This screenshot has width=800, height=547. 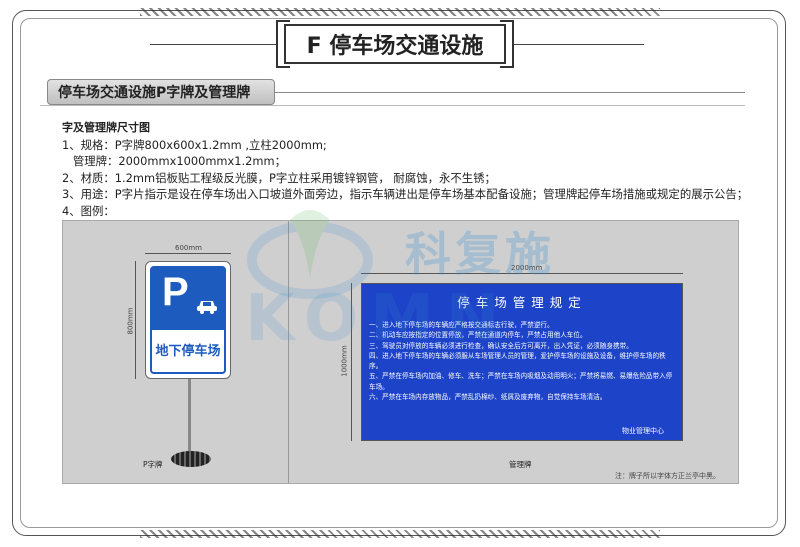 What do you see at coordinates (213, 44) in the screenshot?
I see `title-rule-left` at bounding box center [213, 44].